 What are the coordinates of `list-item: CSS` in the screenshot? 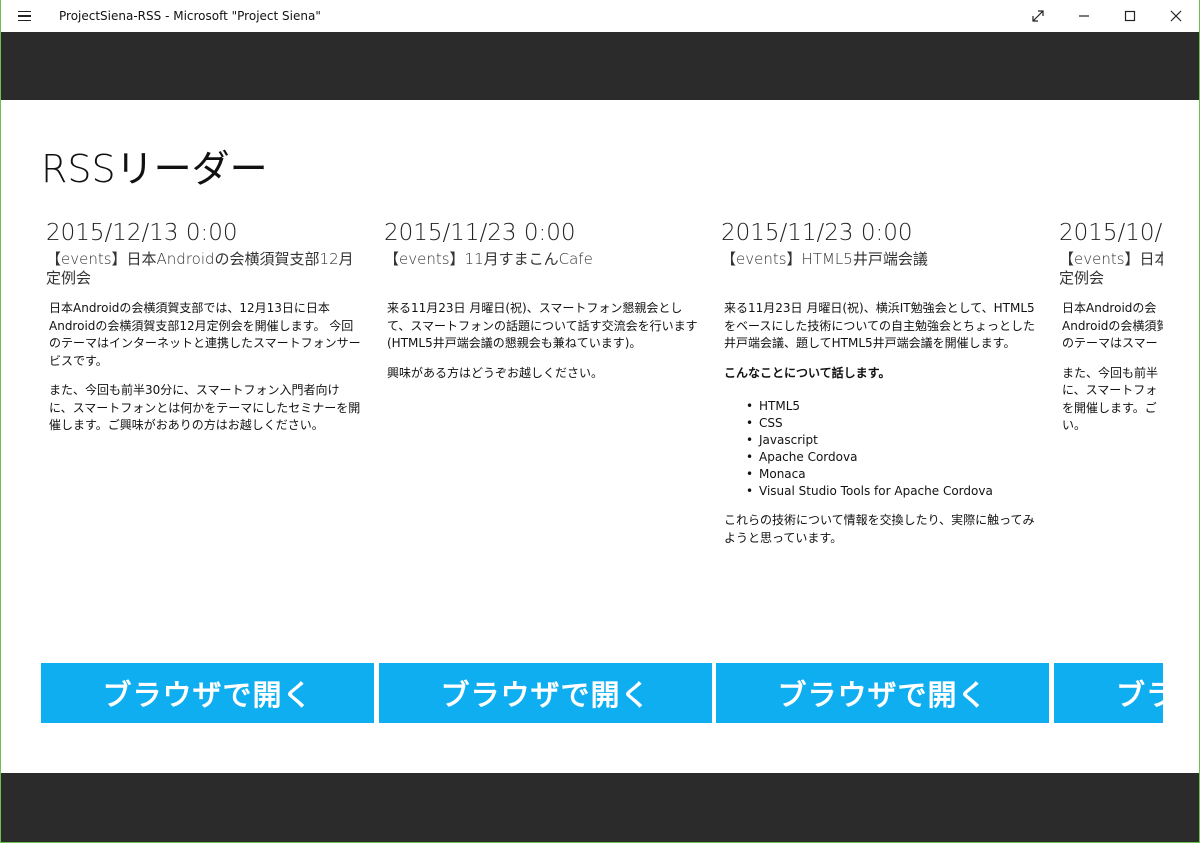 It's located at (891, 423).